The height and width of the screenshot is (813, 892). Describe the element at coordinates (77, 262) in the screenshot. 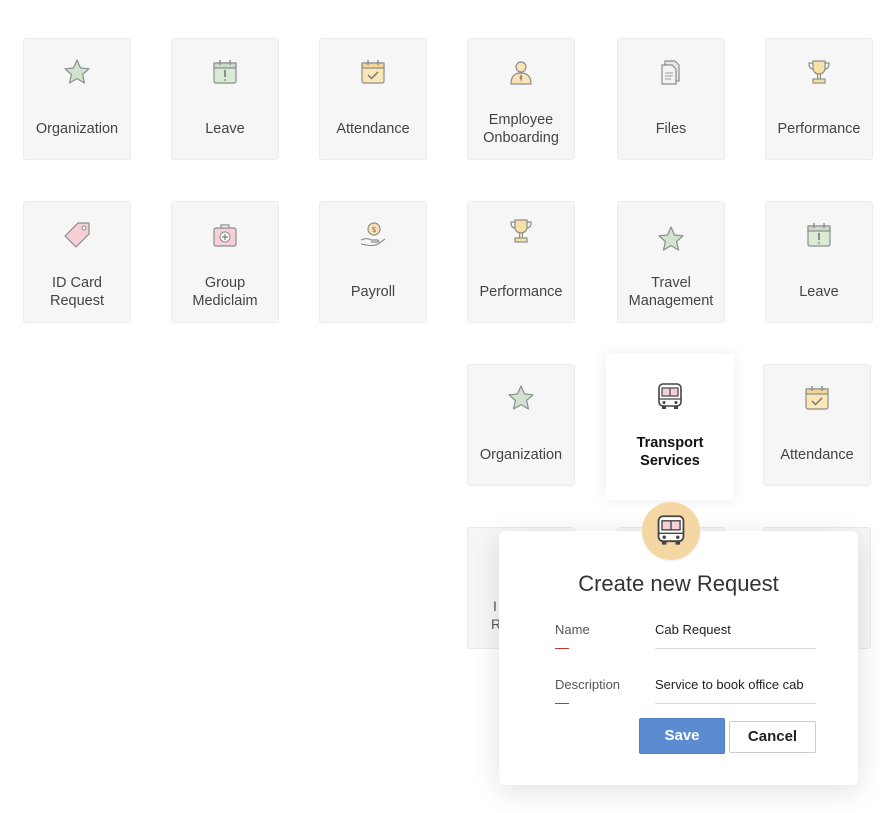

I see `tile-id-card-request: ID Card Request` at that location.